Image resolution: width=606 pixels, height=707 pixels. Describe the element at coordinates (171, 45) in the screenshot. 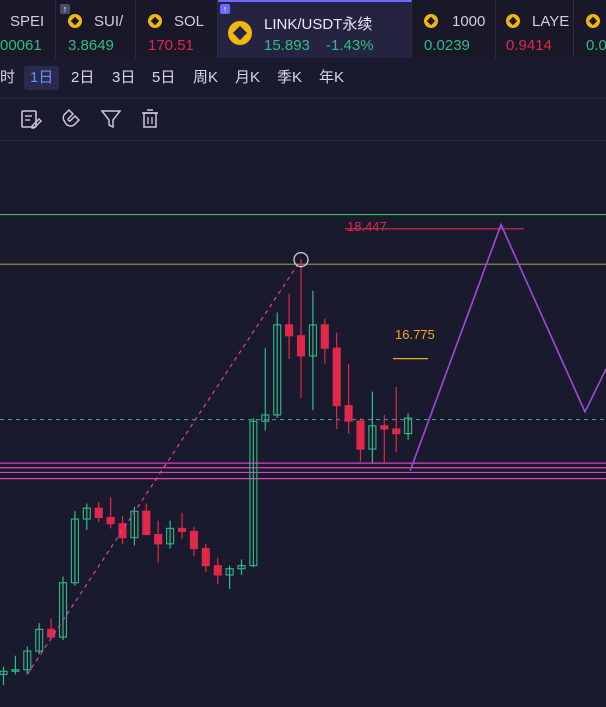

I see `ticker-price: 170.51` at that location.